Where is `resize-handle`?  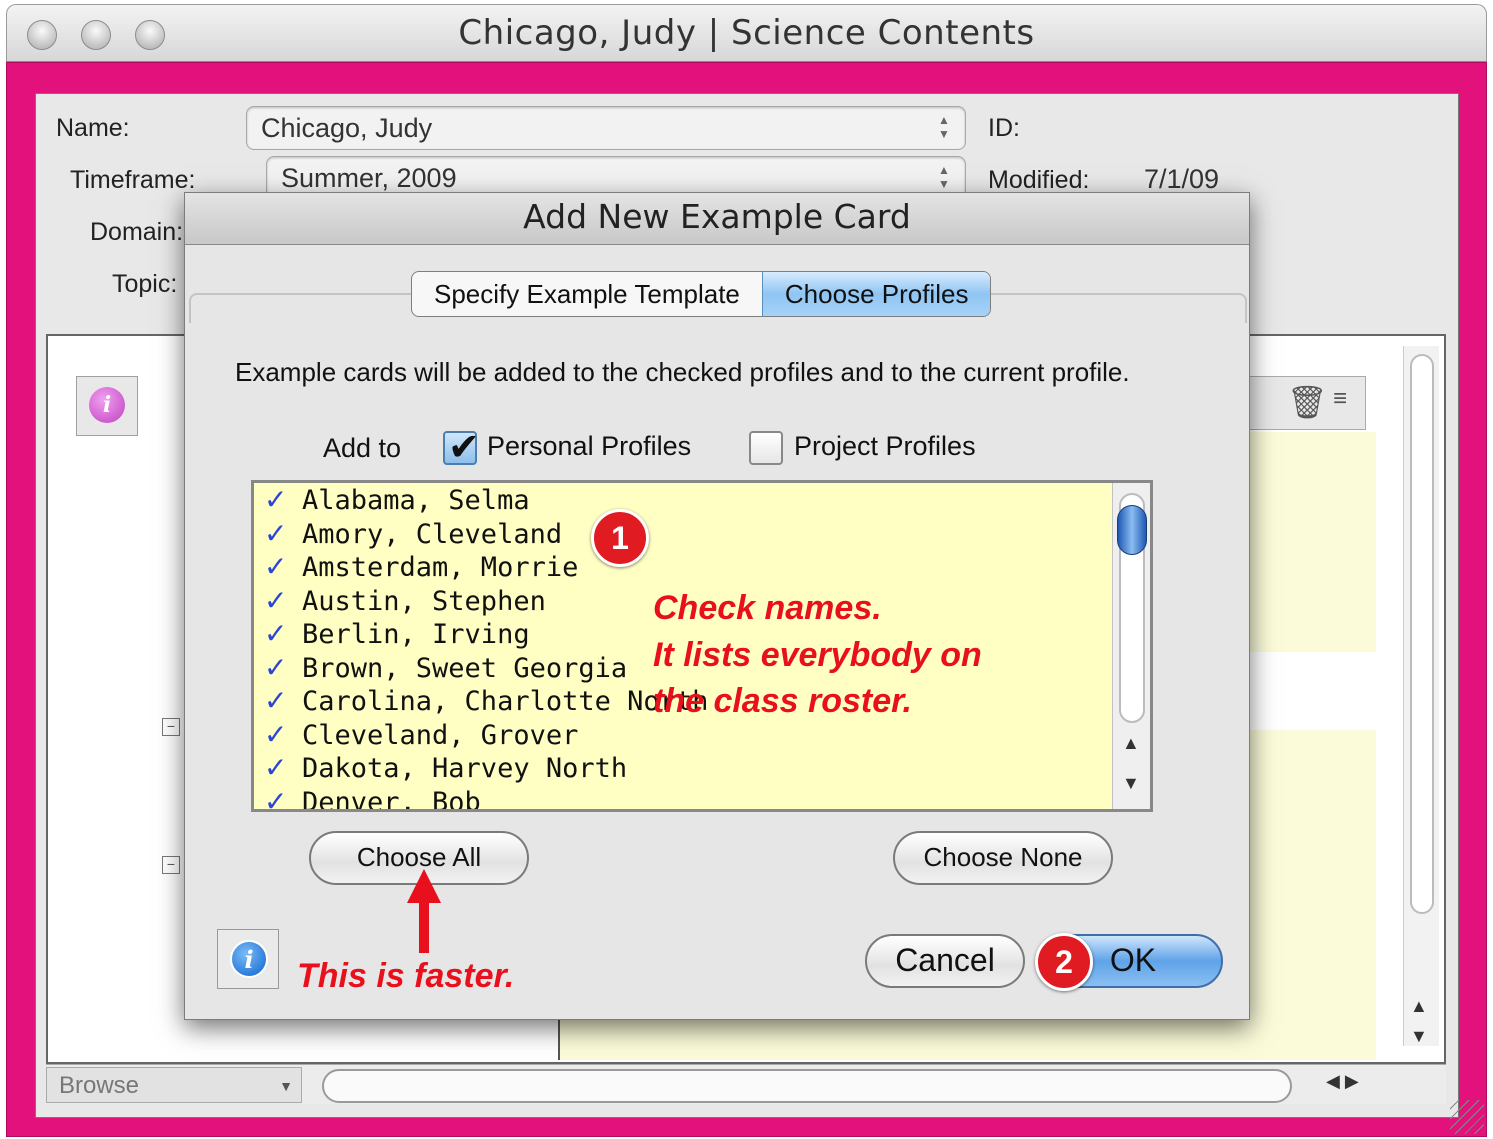 resize-handle is located at coordinates (1467, 1117).